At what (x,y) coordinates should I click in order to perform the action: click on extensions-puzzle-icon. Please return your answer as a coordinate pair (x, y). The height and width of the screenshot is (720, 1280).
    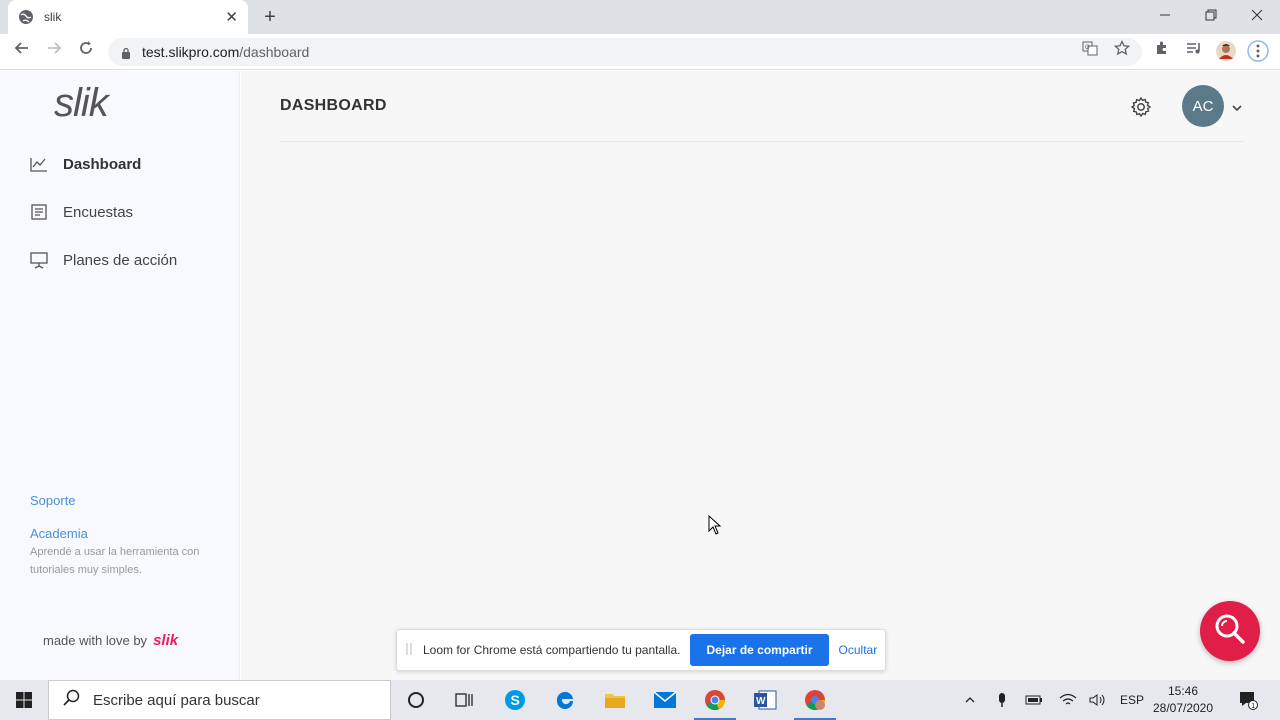
    Looking at the image, I should click on (1162, 52).